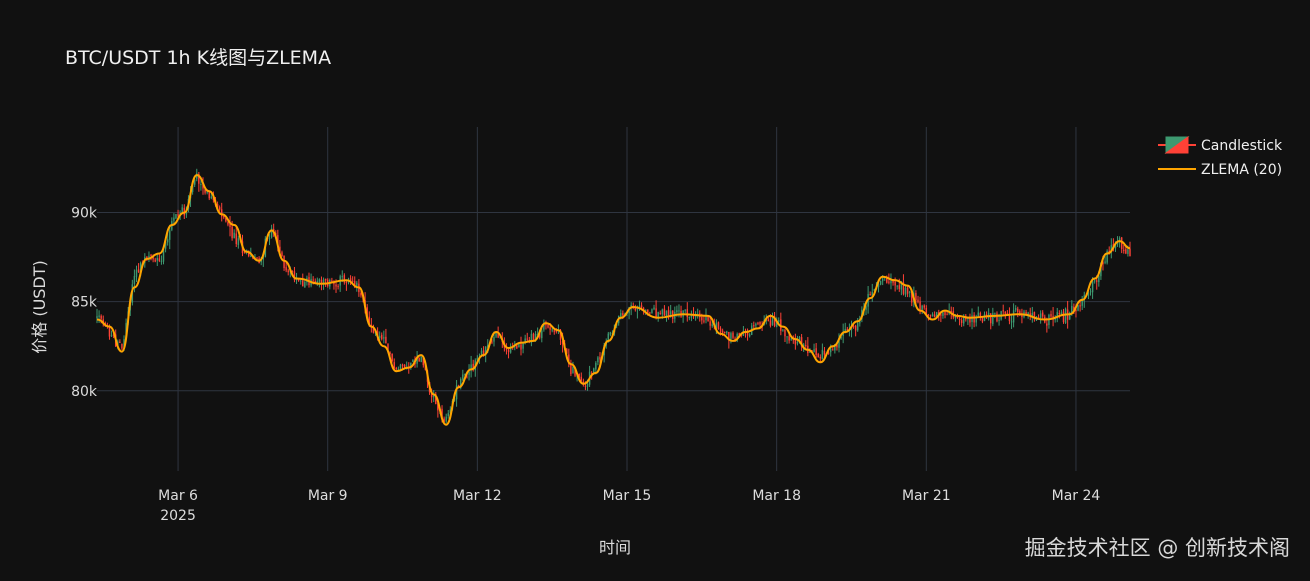  What do you see at coordinates (615, 547) in the screenshot?
I see `x-axis-title: 时间` at bounding box center [615, 547].